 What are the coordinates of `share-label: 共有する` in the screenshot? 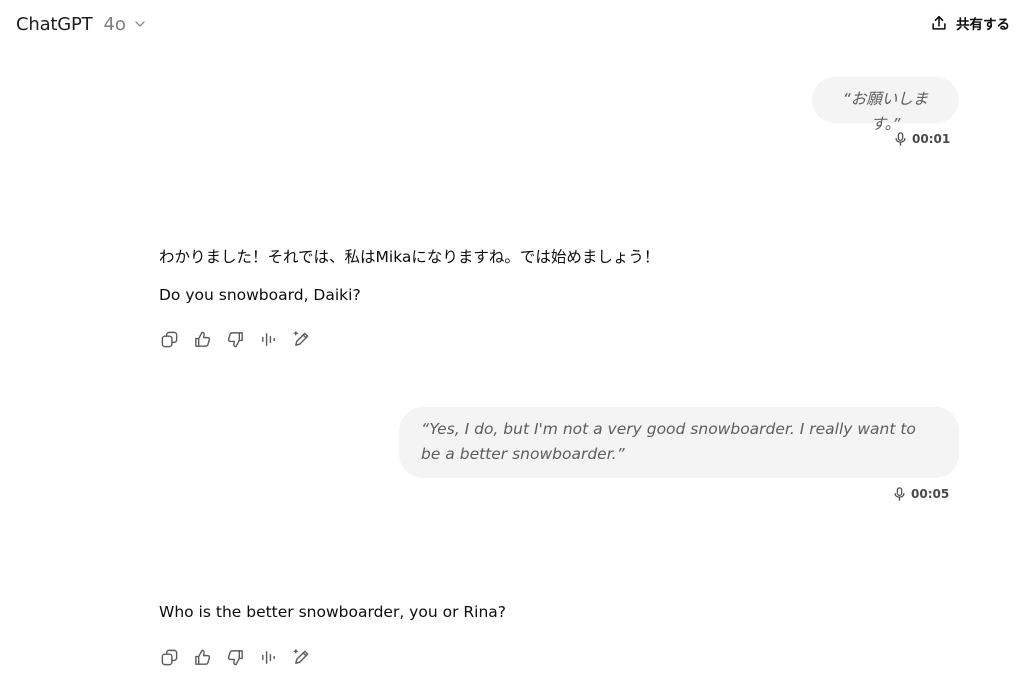 It's located at (983, 25).